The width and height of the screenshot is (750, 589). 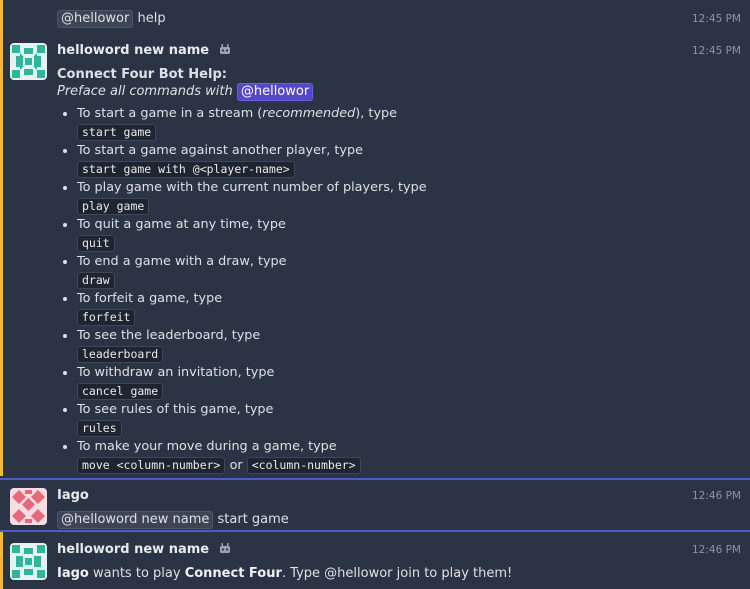 I want to click on item-text: To see rules of this game, type, so click(x=175, y=409).